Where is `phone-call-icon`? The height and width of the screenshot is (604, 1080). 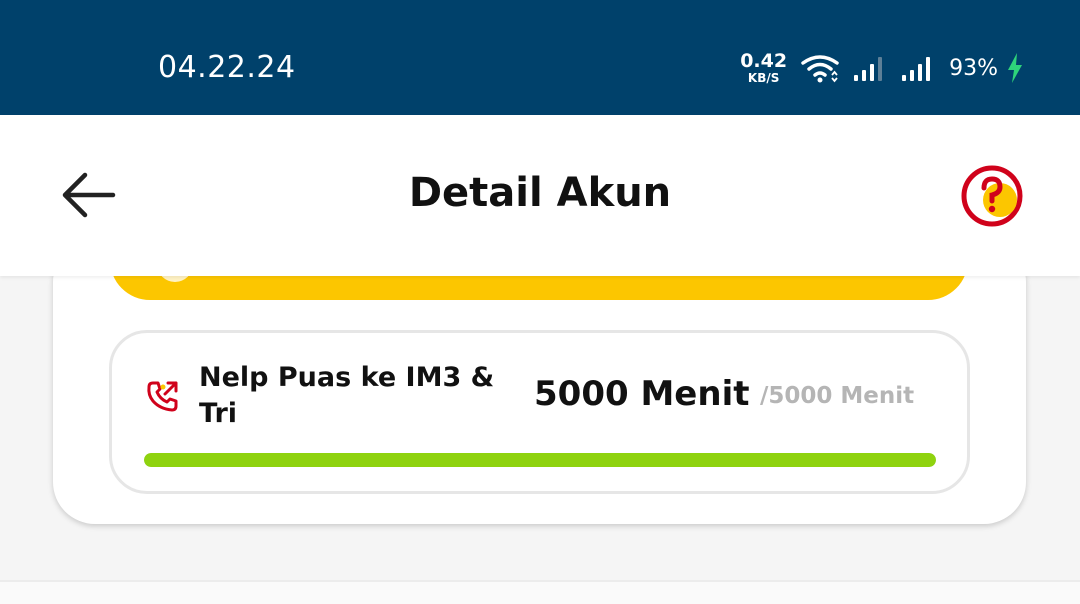 phone-call-icon is located at coordinates (163, 396).